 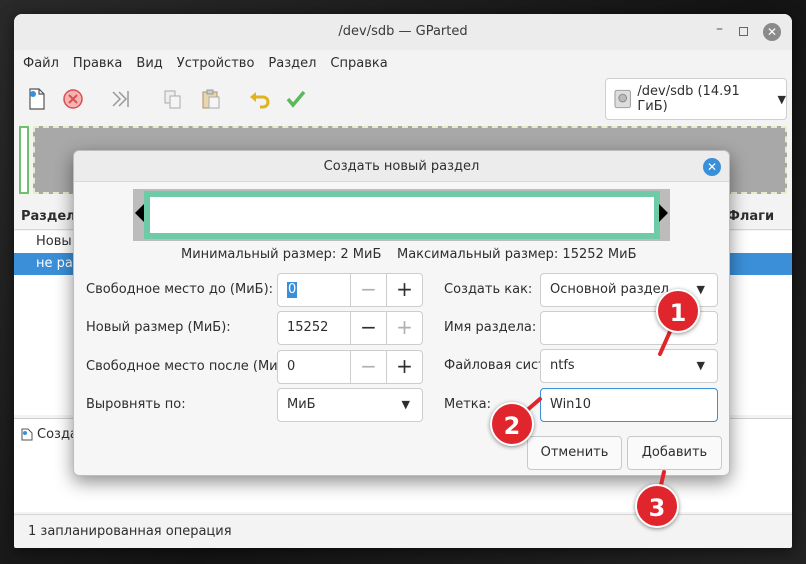 What do you see at coordinates (405, 290) in the screenshot?
I see `free-before-increment-button: +` at bounding box center [405, 290].